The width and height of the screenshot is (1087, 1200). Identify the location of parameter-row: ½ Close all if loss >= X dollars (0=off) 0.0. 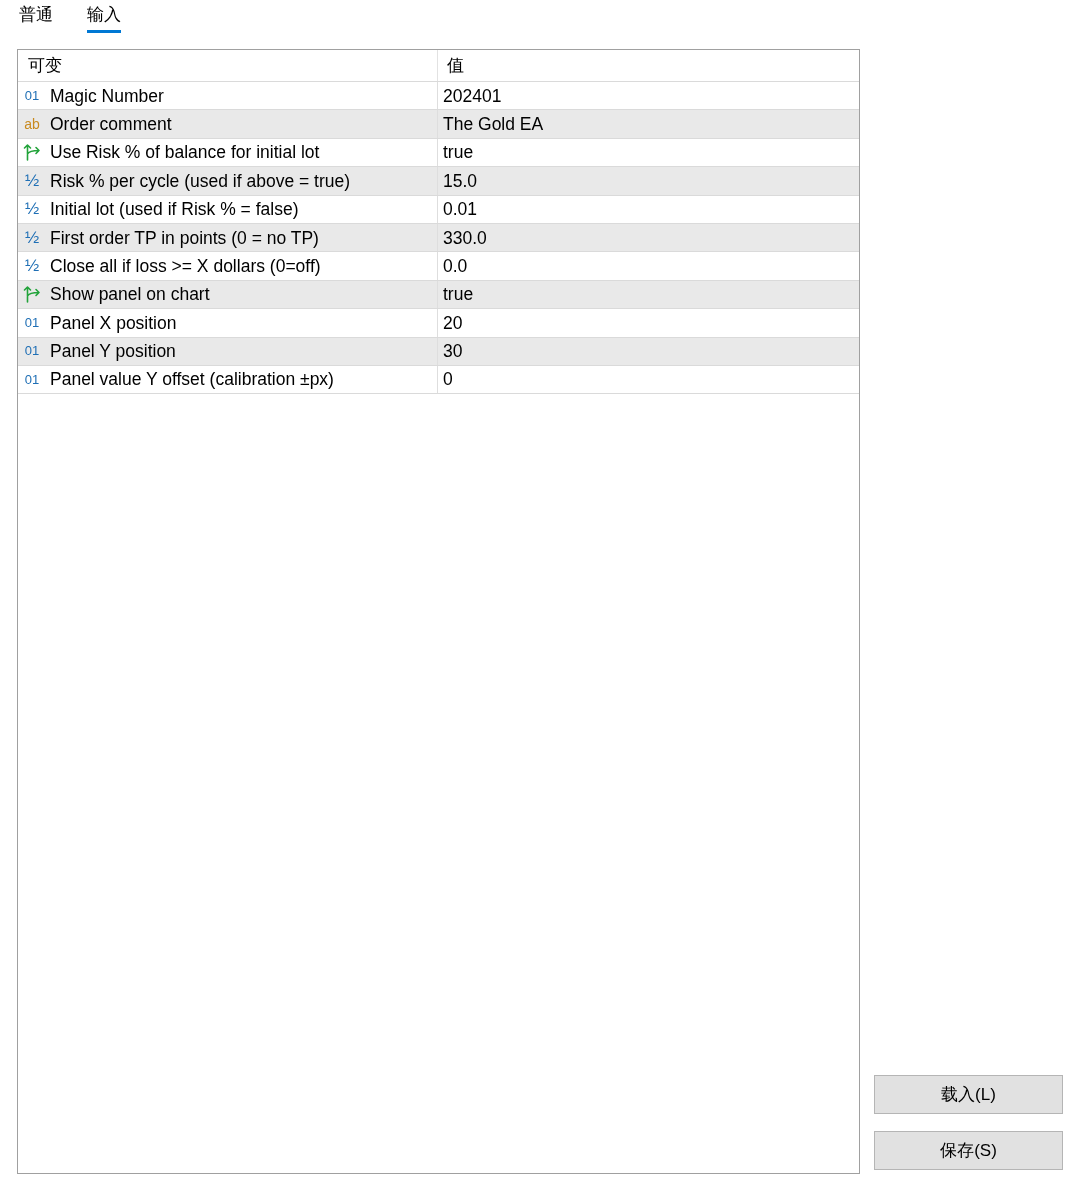
(438, 265).